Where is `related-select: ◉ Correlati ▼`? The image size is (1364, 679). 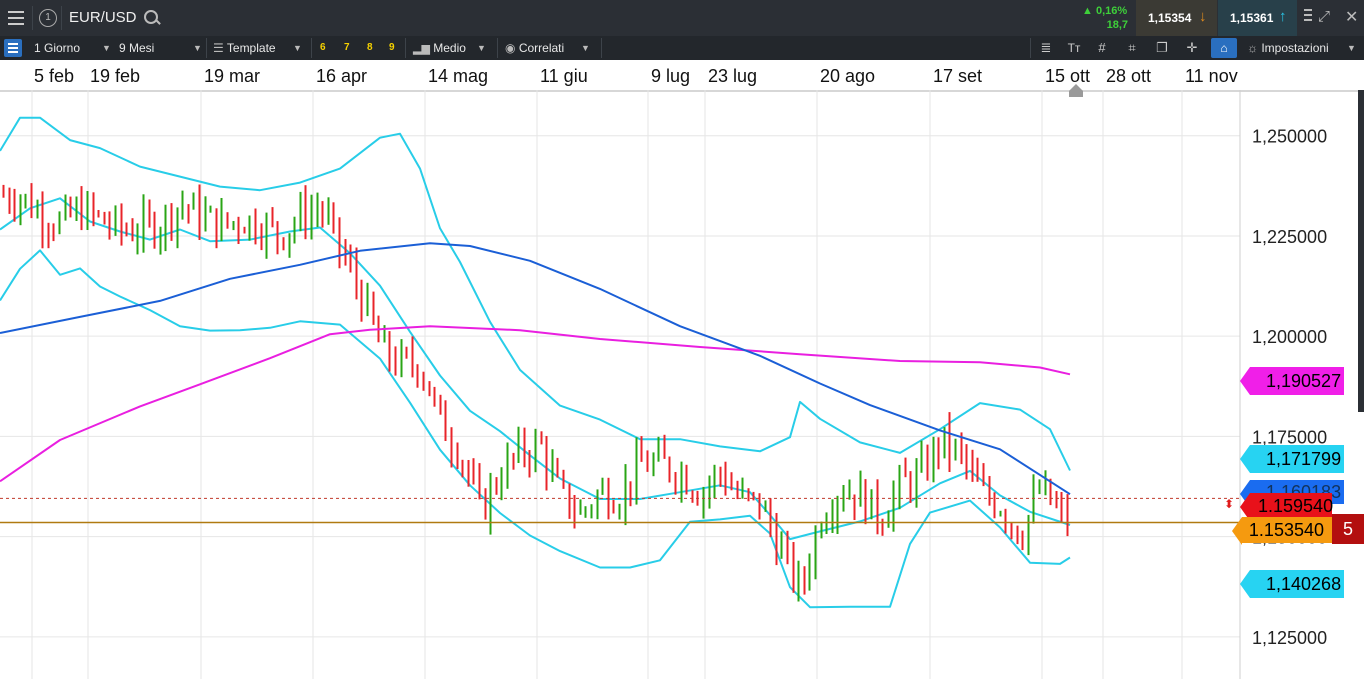
related-select: ◉ Correlati ▼ is located at coordinates (551, 48).